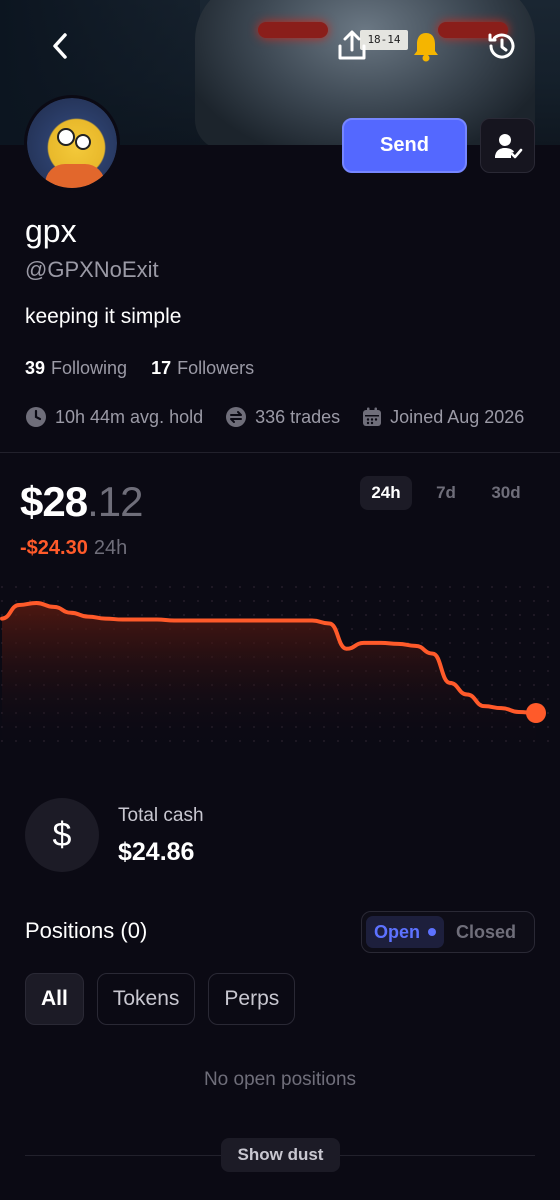 The image size is (560, 1200). Describe the element at coordinates (54, 999) in the screenshot. I see `filter-all: All` at that location.